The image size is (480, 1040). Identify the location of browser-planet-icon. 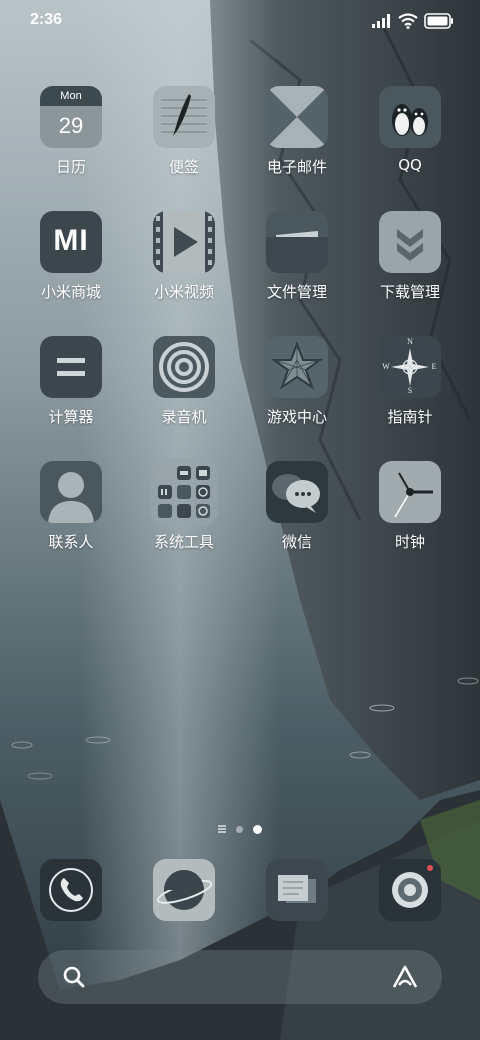
(184, 890).